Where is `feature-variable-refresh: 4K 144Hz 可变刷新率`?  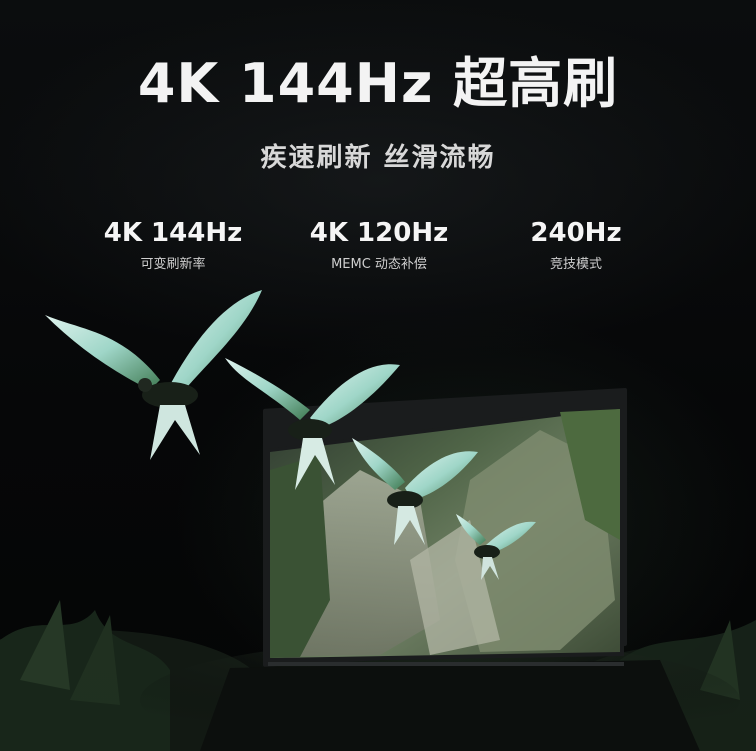
feature-variable-refresh: 4K 144Hz 可变刷新率 is located at coordinates (173, 246).